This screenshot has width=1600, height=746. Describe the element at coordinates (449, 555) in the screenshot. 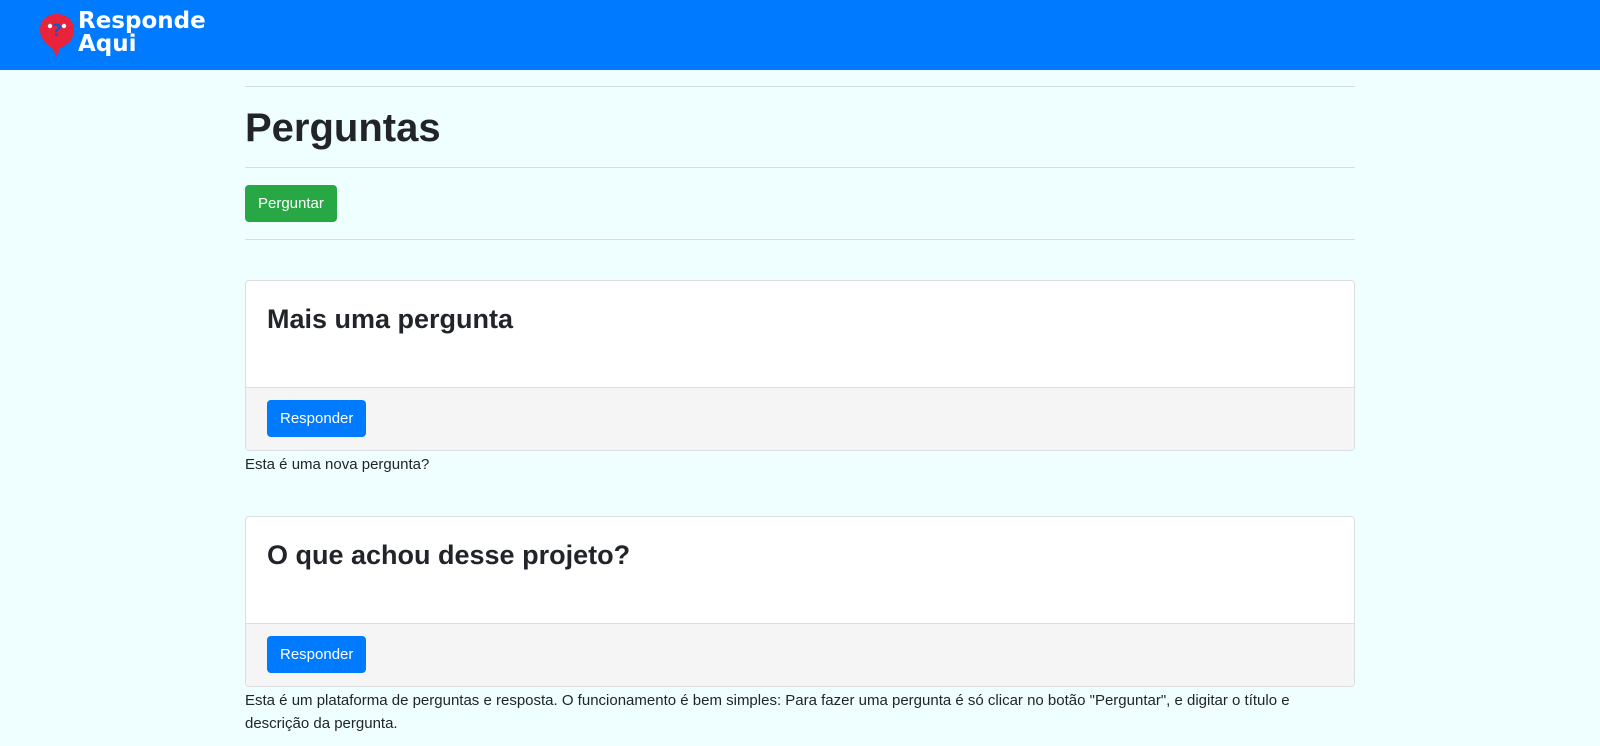

I see `question-title: O que achou desse projeto?` at that location.